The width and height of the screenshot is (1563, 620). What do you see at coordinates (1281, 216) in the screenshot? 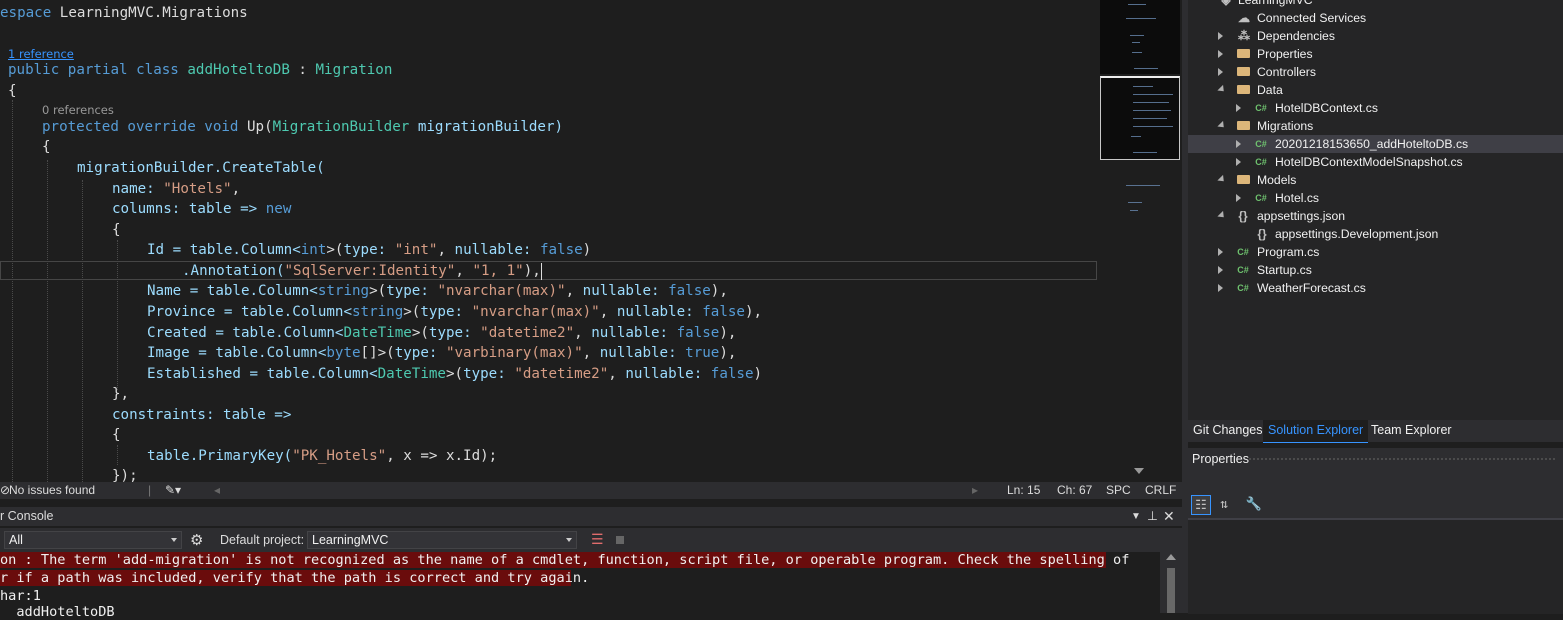
I see `tree-node-appsettings: {} appsettings.json` at bounding box center [1281, 216].